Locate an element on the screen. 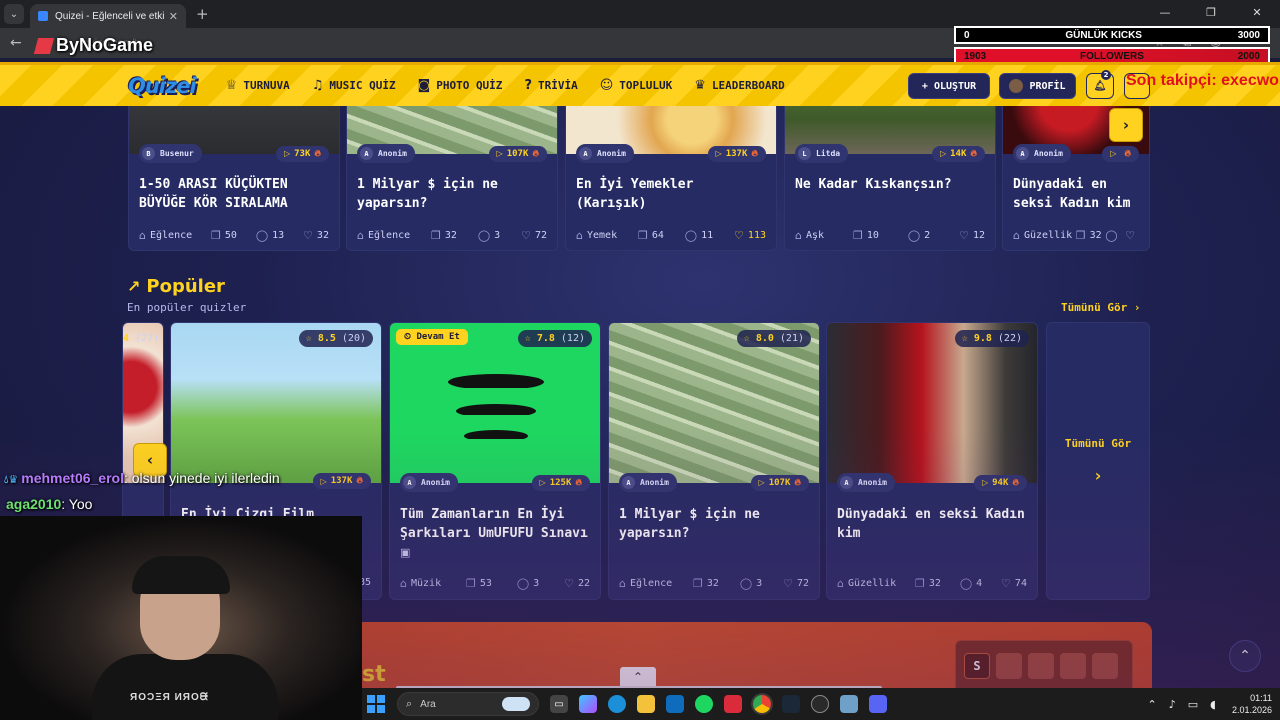  quiz-title: Ne Kadar Kıskançsın? is located at coordinates (890, 184).